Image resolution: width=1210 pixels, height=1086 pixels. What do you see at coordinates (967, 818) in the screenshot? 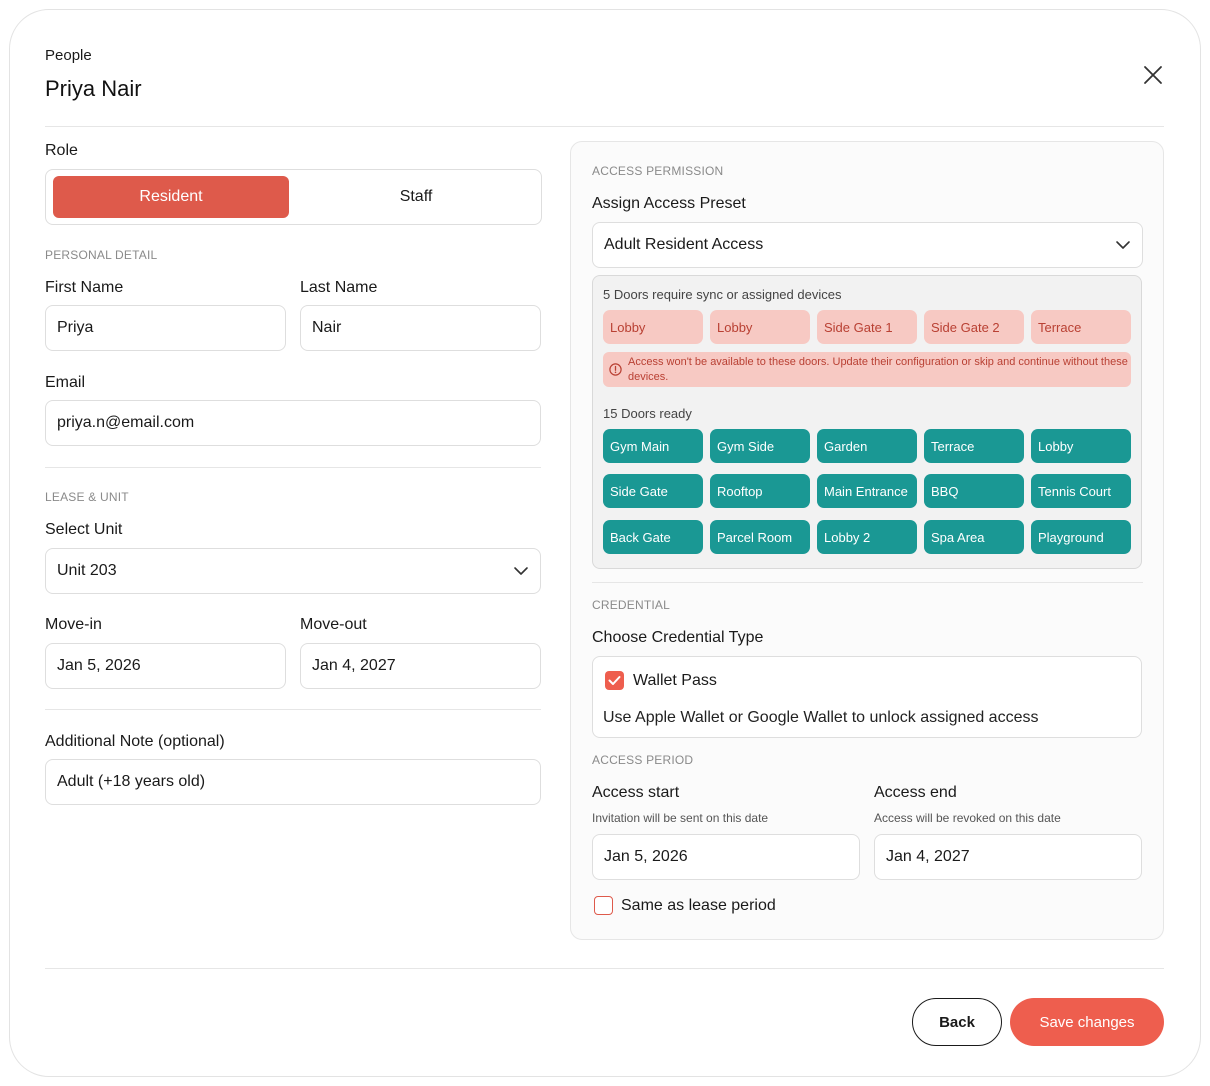
I see `access-end-hint: Access will be revoked on this date` at bounding box center [967, 818].